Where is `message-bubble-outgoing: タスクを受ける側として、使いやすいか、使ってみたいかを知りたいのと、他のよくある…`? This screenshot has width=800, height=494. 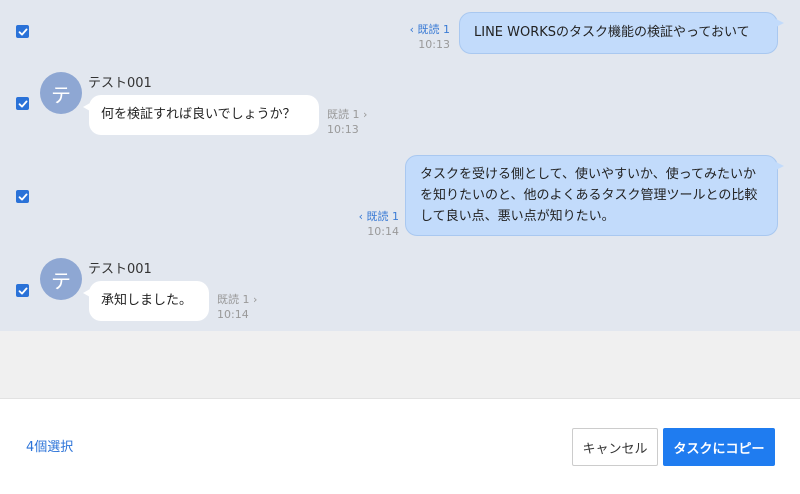 message-bubble-outgoing: タスクを受ける側として、使いやすいか、使ってみたいかを知りたいのと、他のよくある… is located at coordinates (594, 195).